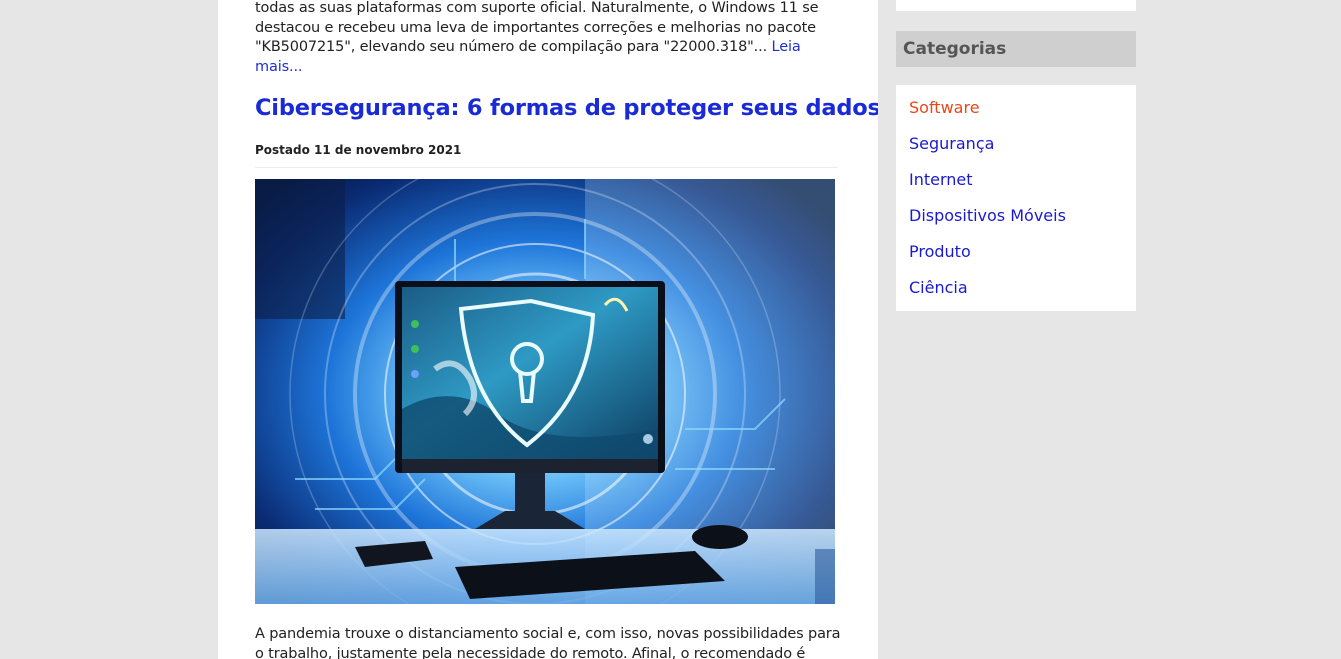 The height and width of the screenshot is (659, 1341). I want to click on category-link: Segurança, so click(951, 143).